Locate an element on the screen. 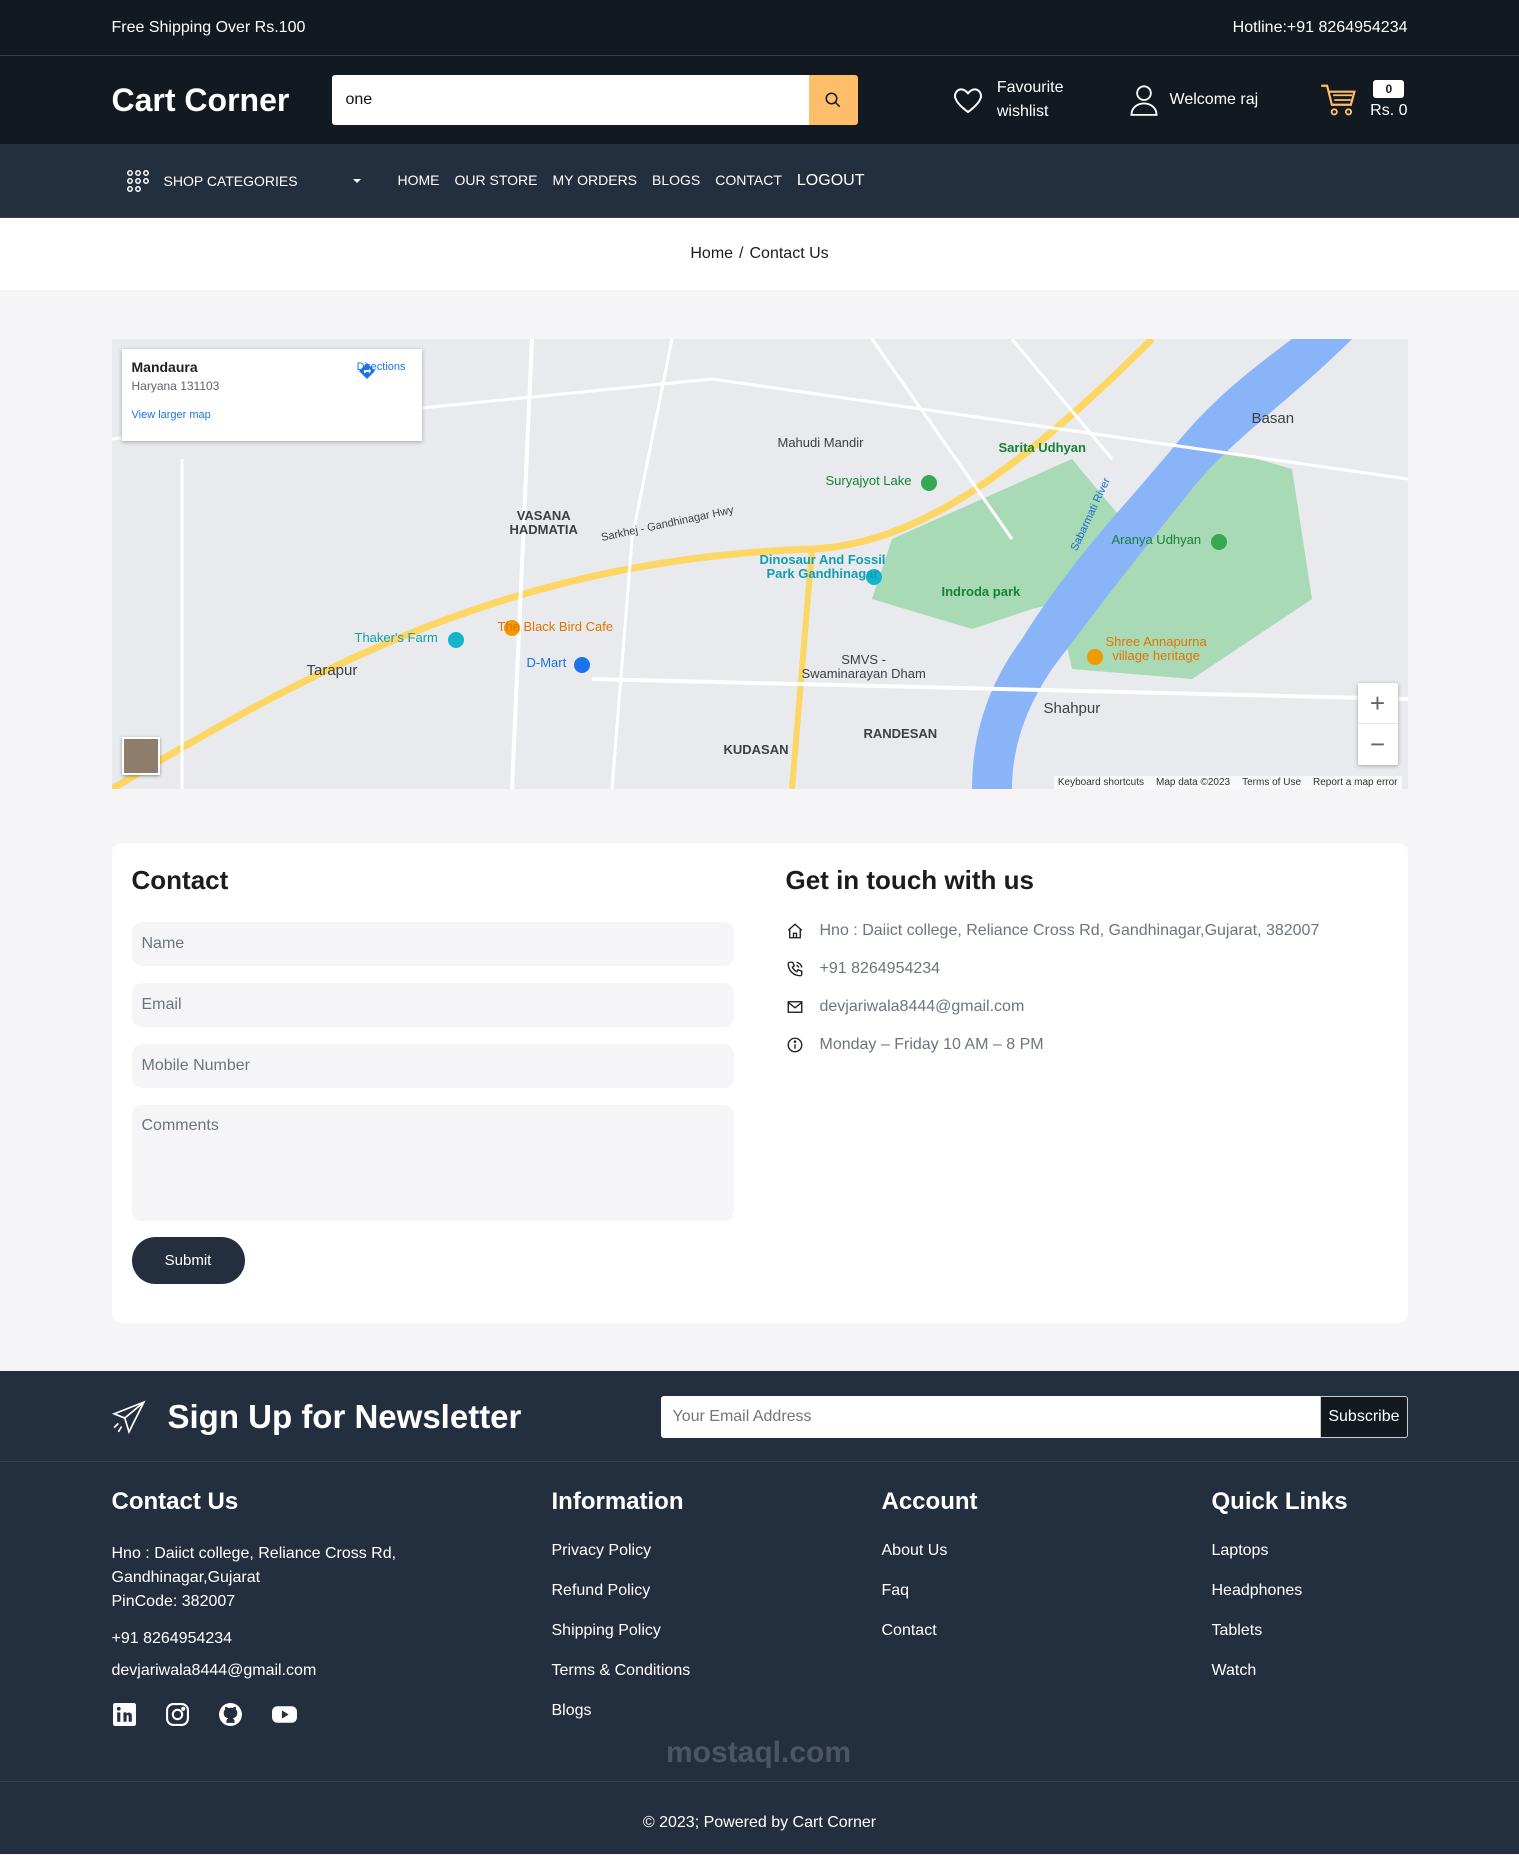 The width and height of the screenshot is (1519, 1855). shop-categories-label: SHOP CATEGORIES is located at coordinates (230, 181).